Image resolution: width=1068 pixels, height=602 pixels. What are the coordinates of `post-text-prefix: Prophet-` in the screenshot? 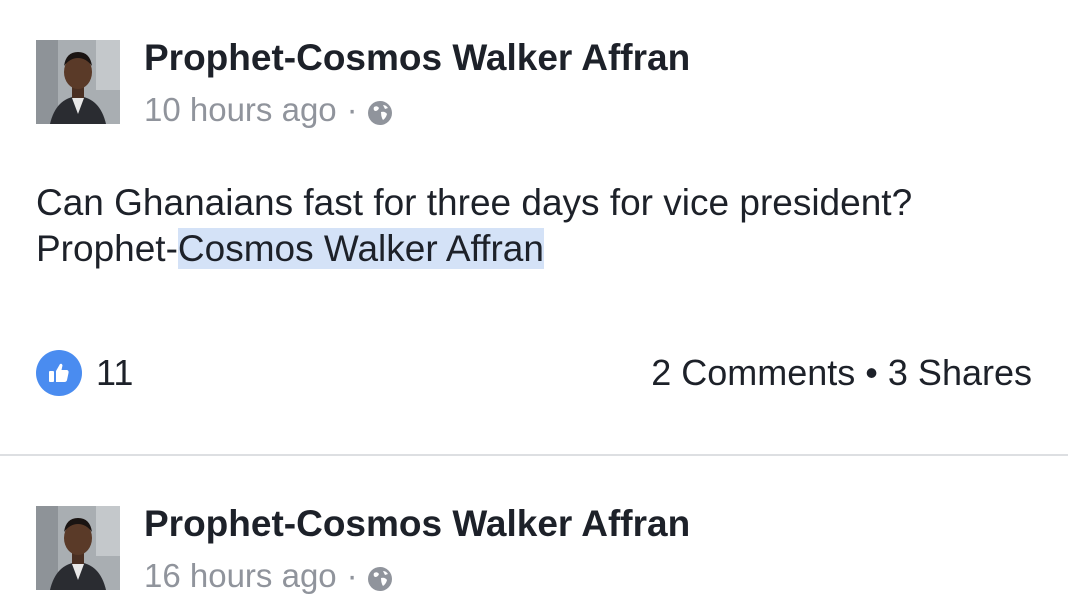 It's located at (107, 248).